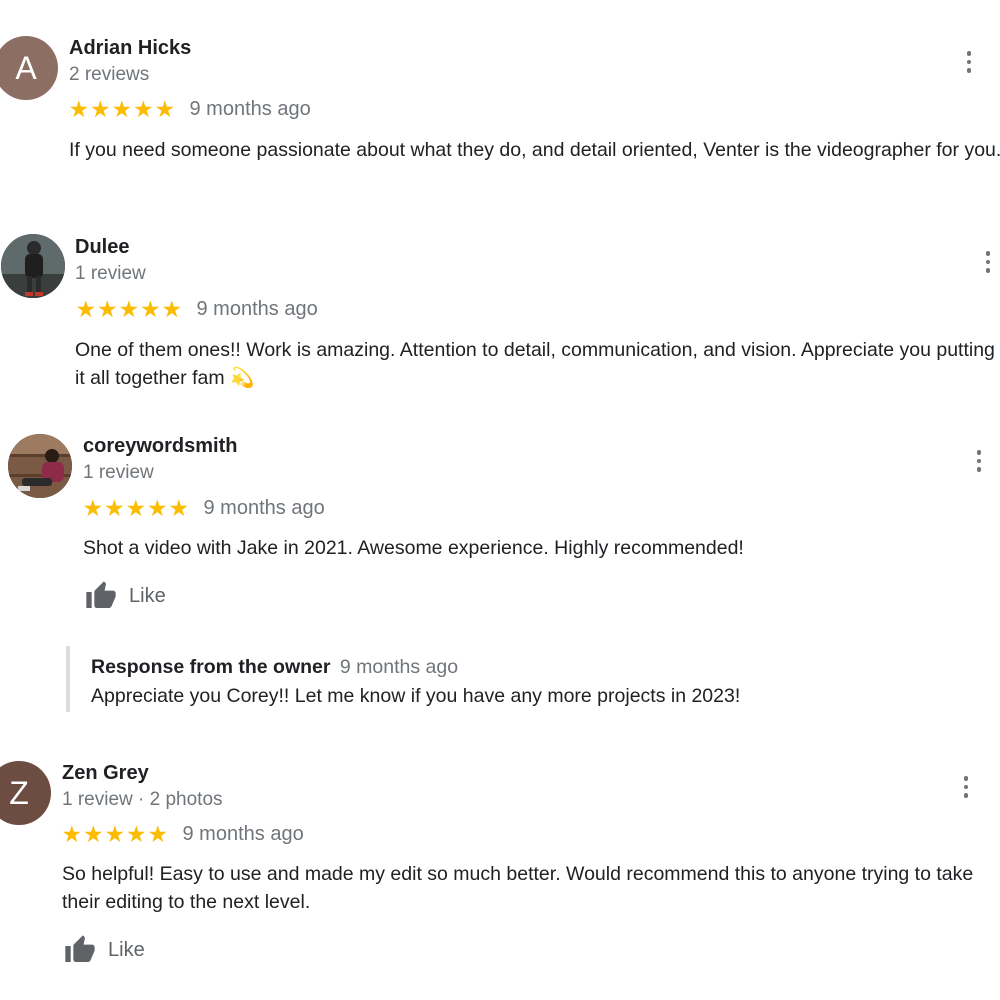  What do you see at coordinates (399, 667) in the screenshot?
I see `response-date: 9 months ago` at bounding box center [399, 667].